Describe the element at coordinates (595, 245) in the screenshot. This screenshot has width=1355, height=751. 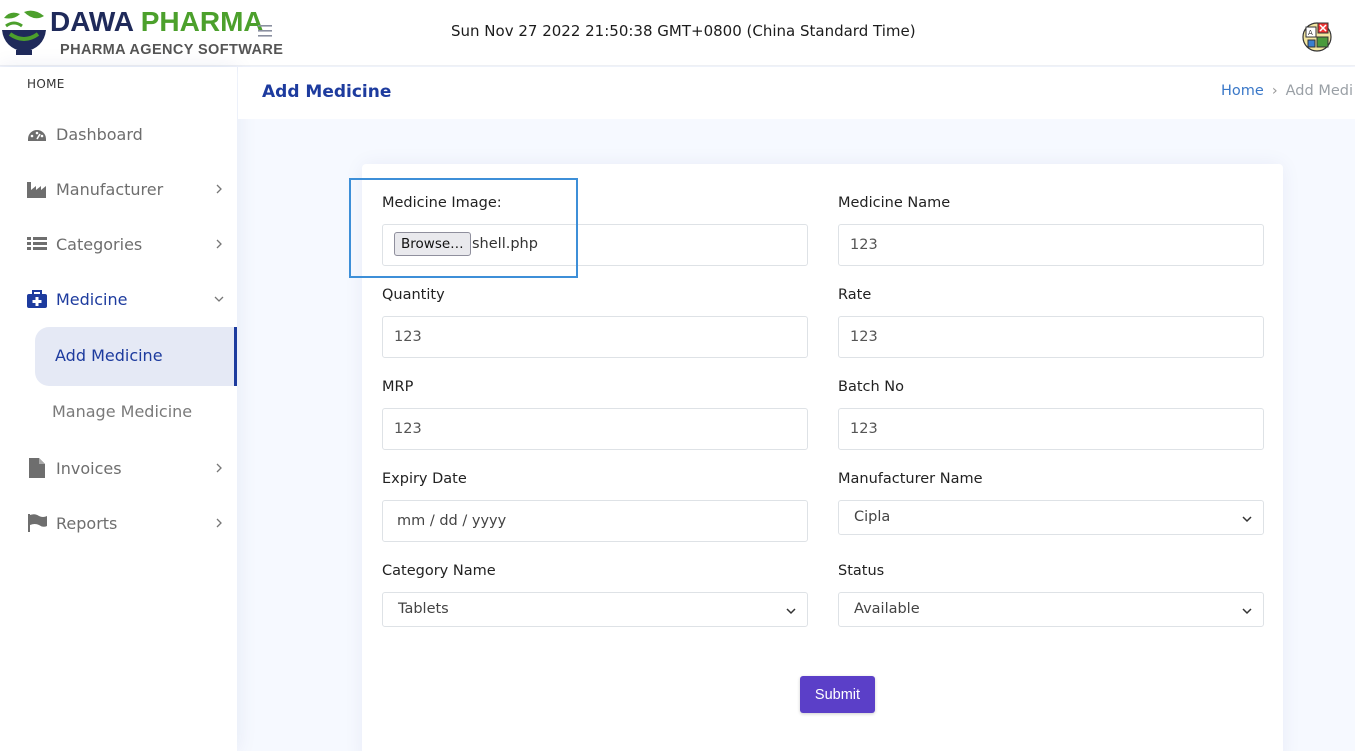
I see `medicine-image-input: Browse… shell.php` at that location.